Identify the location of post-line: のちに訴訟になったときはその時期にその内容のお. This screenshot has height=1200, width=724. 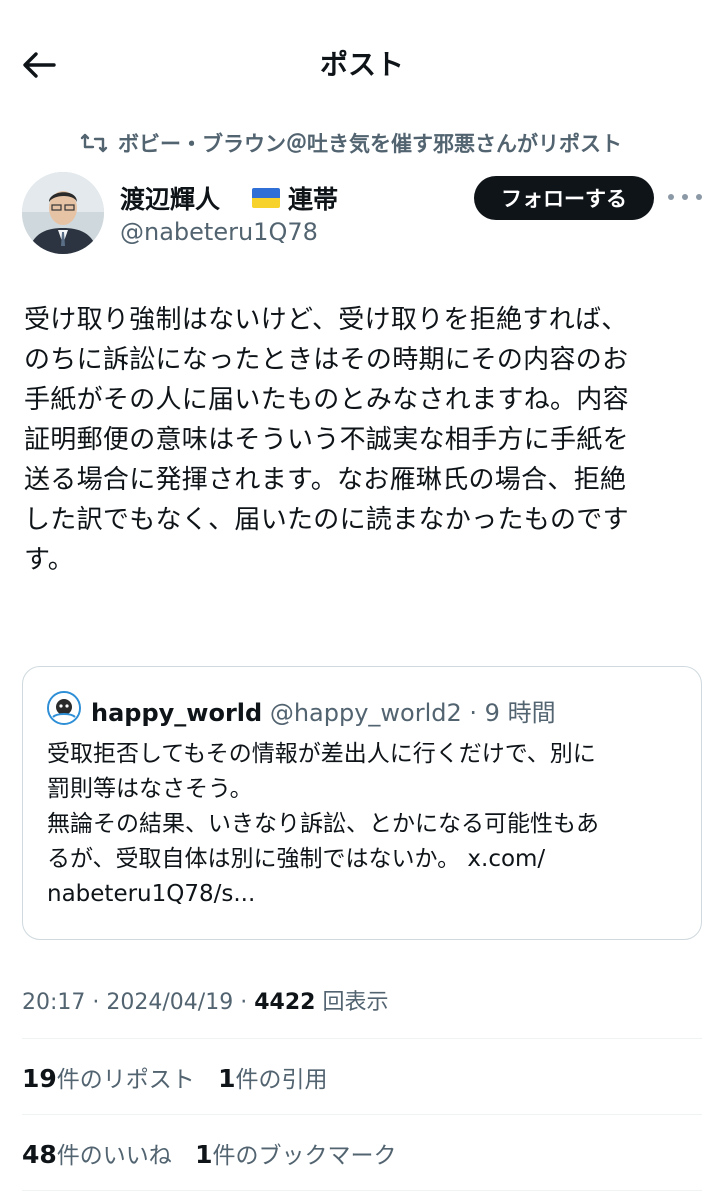
(326, 360).